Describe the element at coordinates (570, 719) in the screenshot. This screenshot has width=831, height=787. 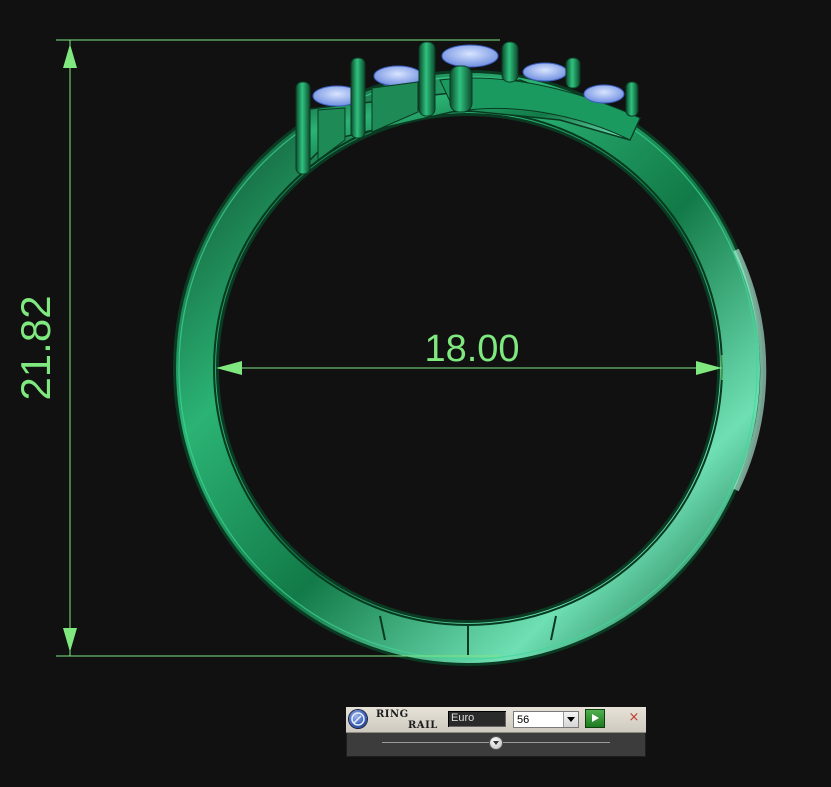
I see `chevron-down-icon` at that location.